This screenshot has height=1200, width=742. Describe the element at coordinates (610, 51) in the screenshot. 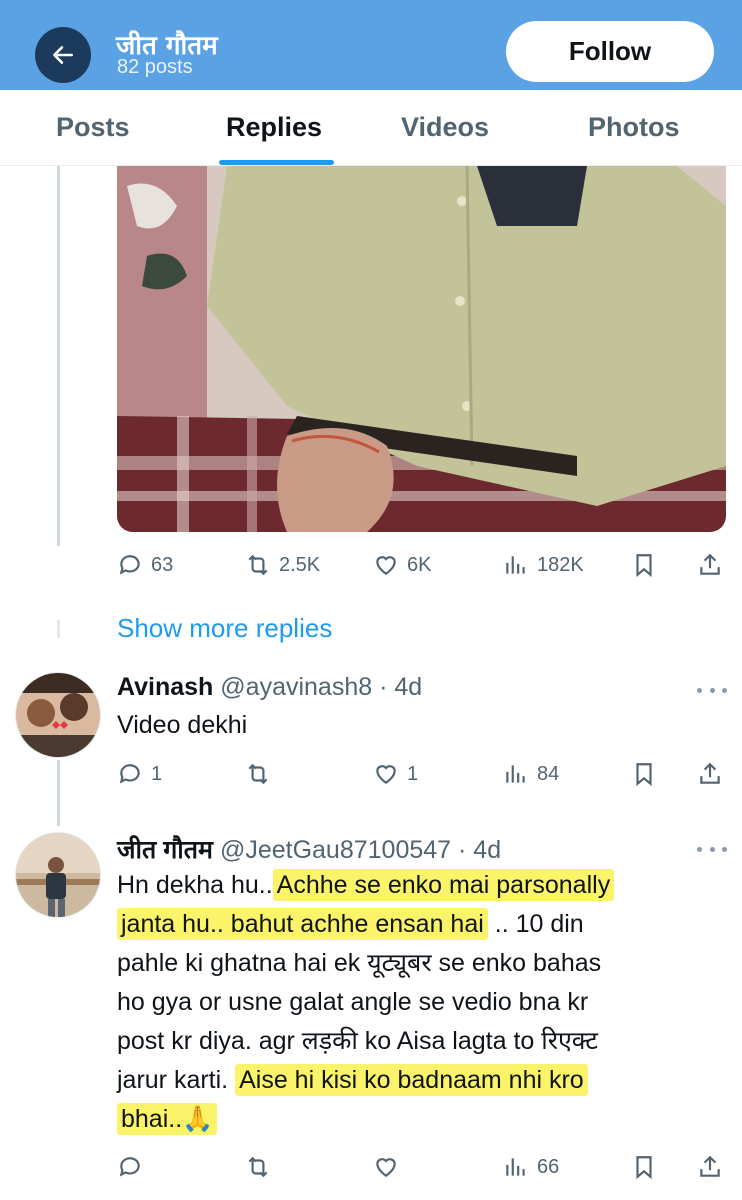

I see `follow-button: Follow` at that location.